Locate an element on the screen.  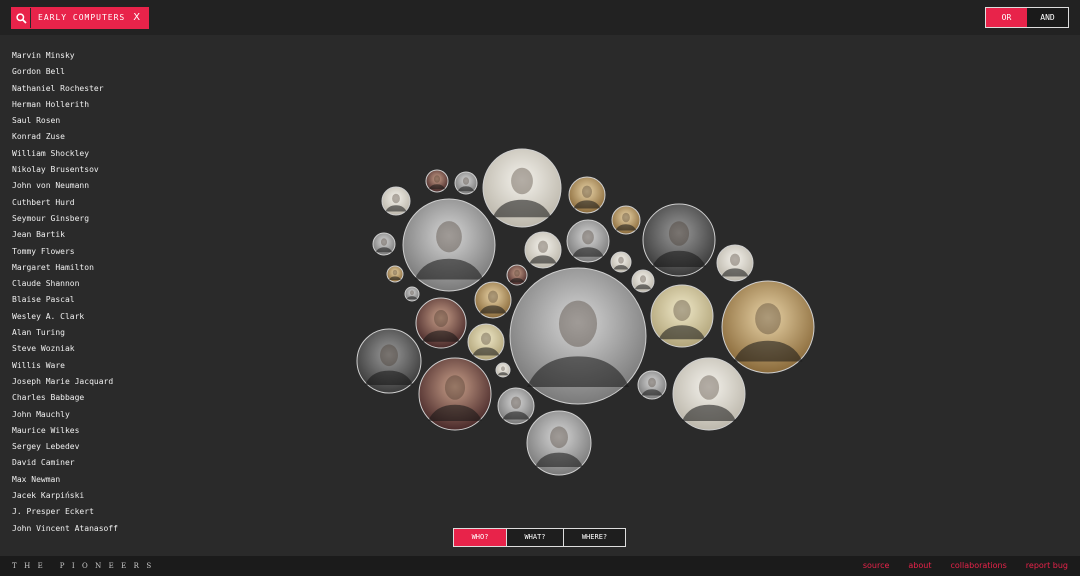
pioneer-list-item: Konrad Zuse is located at coordinates (65, 137).